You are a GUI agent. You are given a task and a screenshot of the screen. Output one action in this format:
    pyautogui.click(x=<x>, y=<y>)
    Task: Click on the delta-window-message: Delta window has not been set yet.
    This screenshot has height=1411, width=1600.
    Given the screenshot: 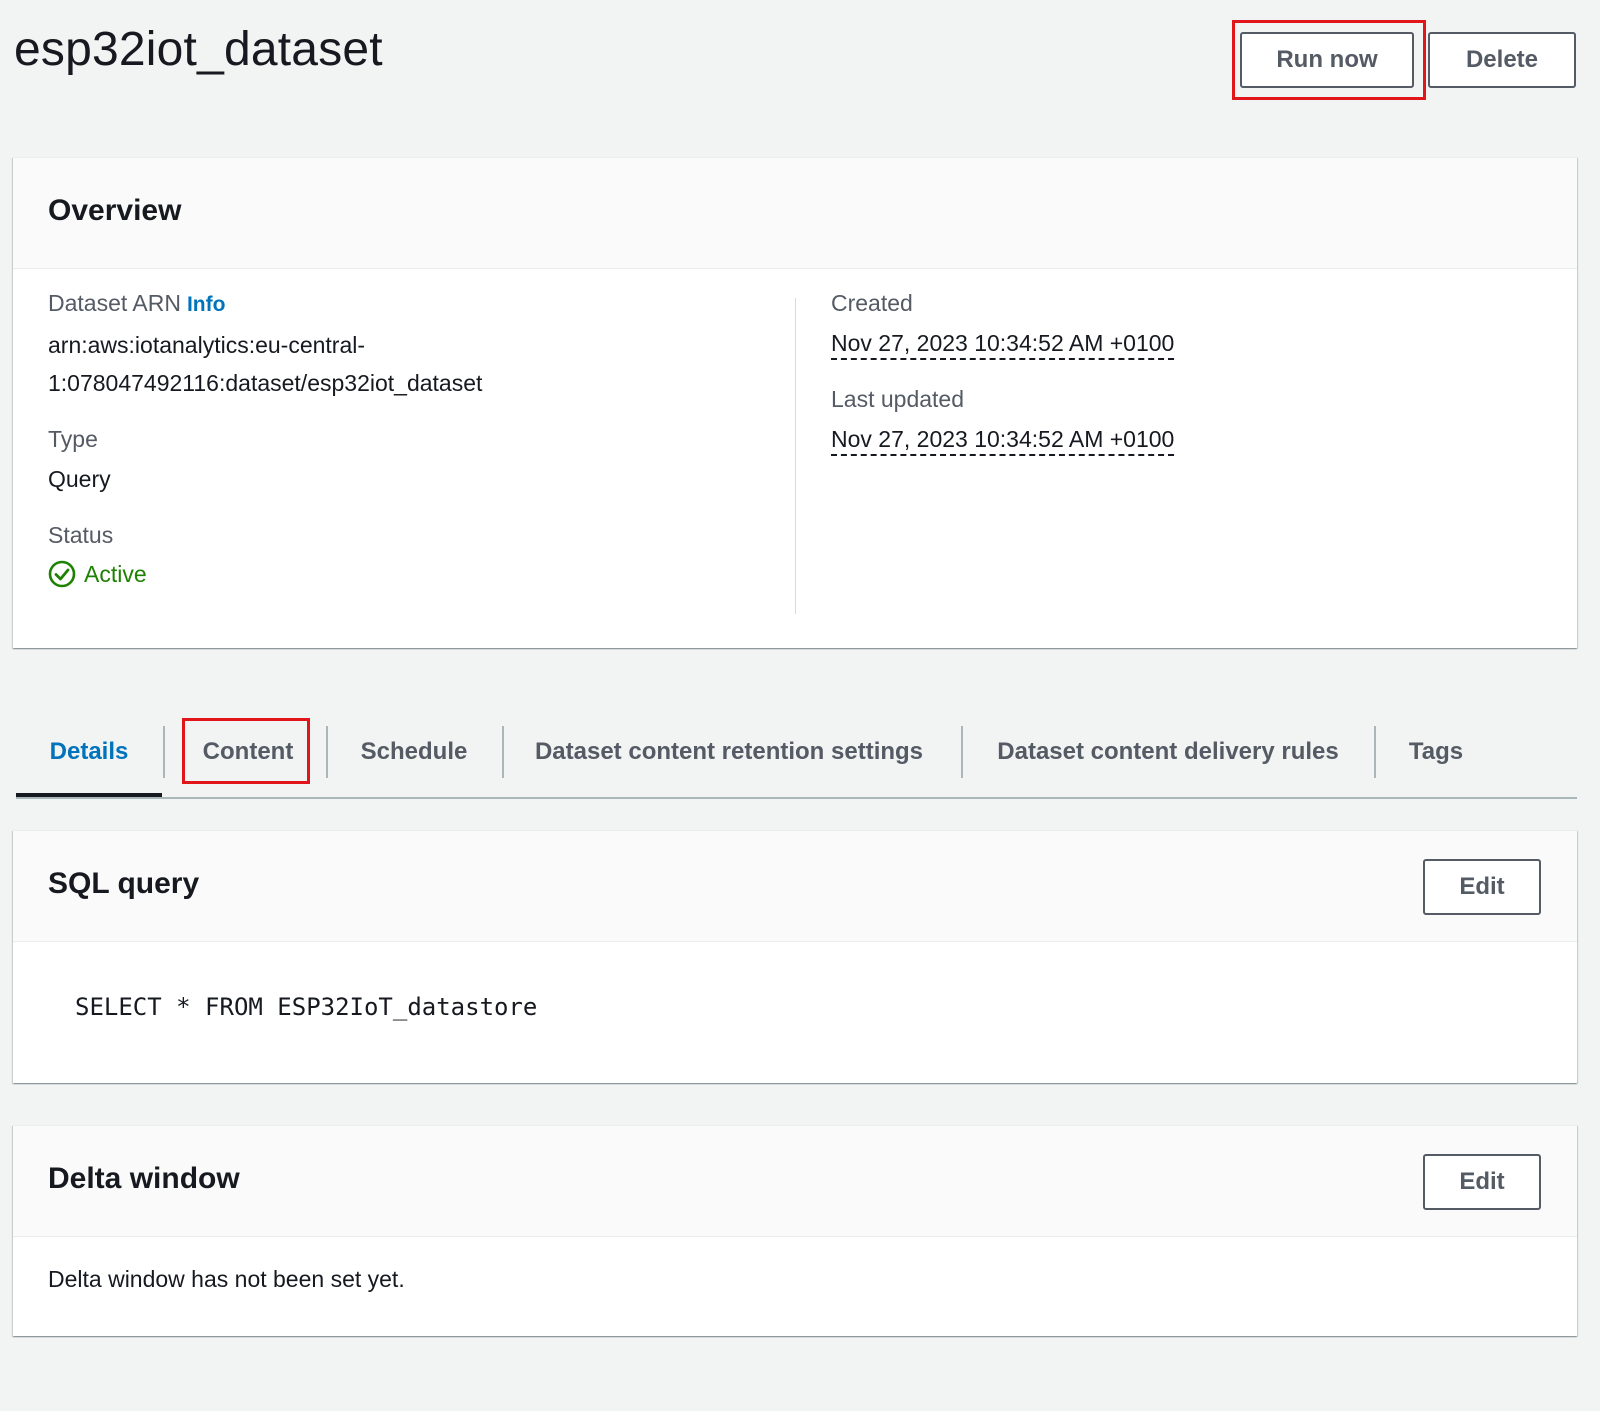 What is the action you would take?
    pyautogui.click(x=226, y=1279)
    